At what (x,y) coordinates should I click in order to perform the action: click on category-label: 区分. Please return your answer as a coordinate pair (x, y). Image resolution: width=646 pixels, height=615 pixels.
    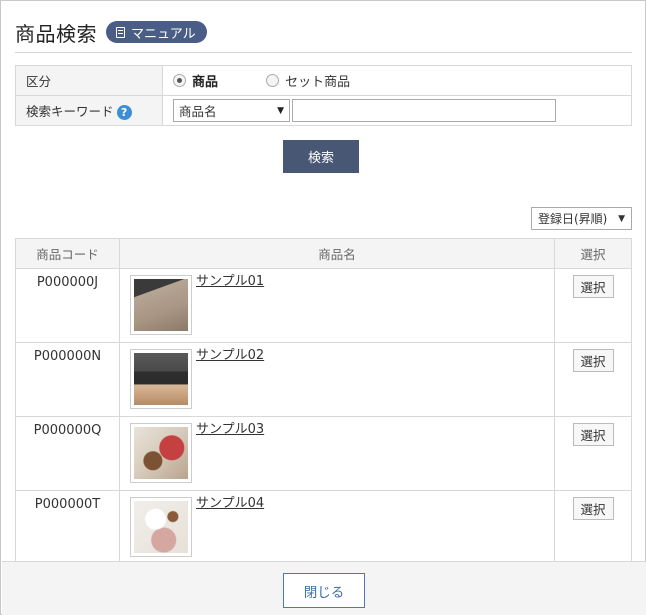
    Looking at the image, I should click on (89, 80).